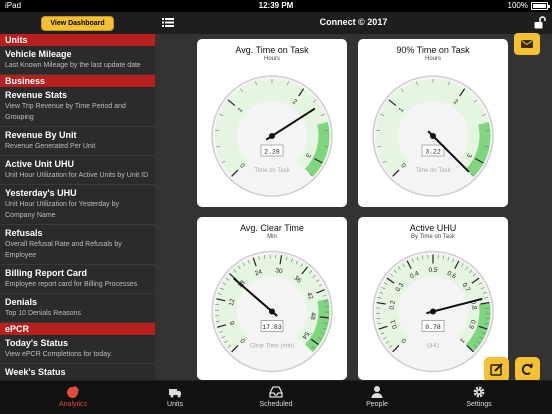 The height and width of the screenshot is (414, 552). I want to click on battery-icon, so click(540, 6).